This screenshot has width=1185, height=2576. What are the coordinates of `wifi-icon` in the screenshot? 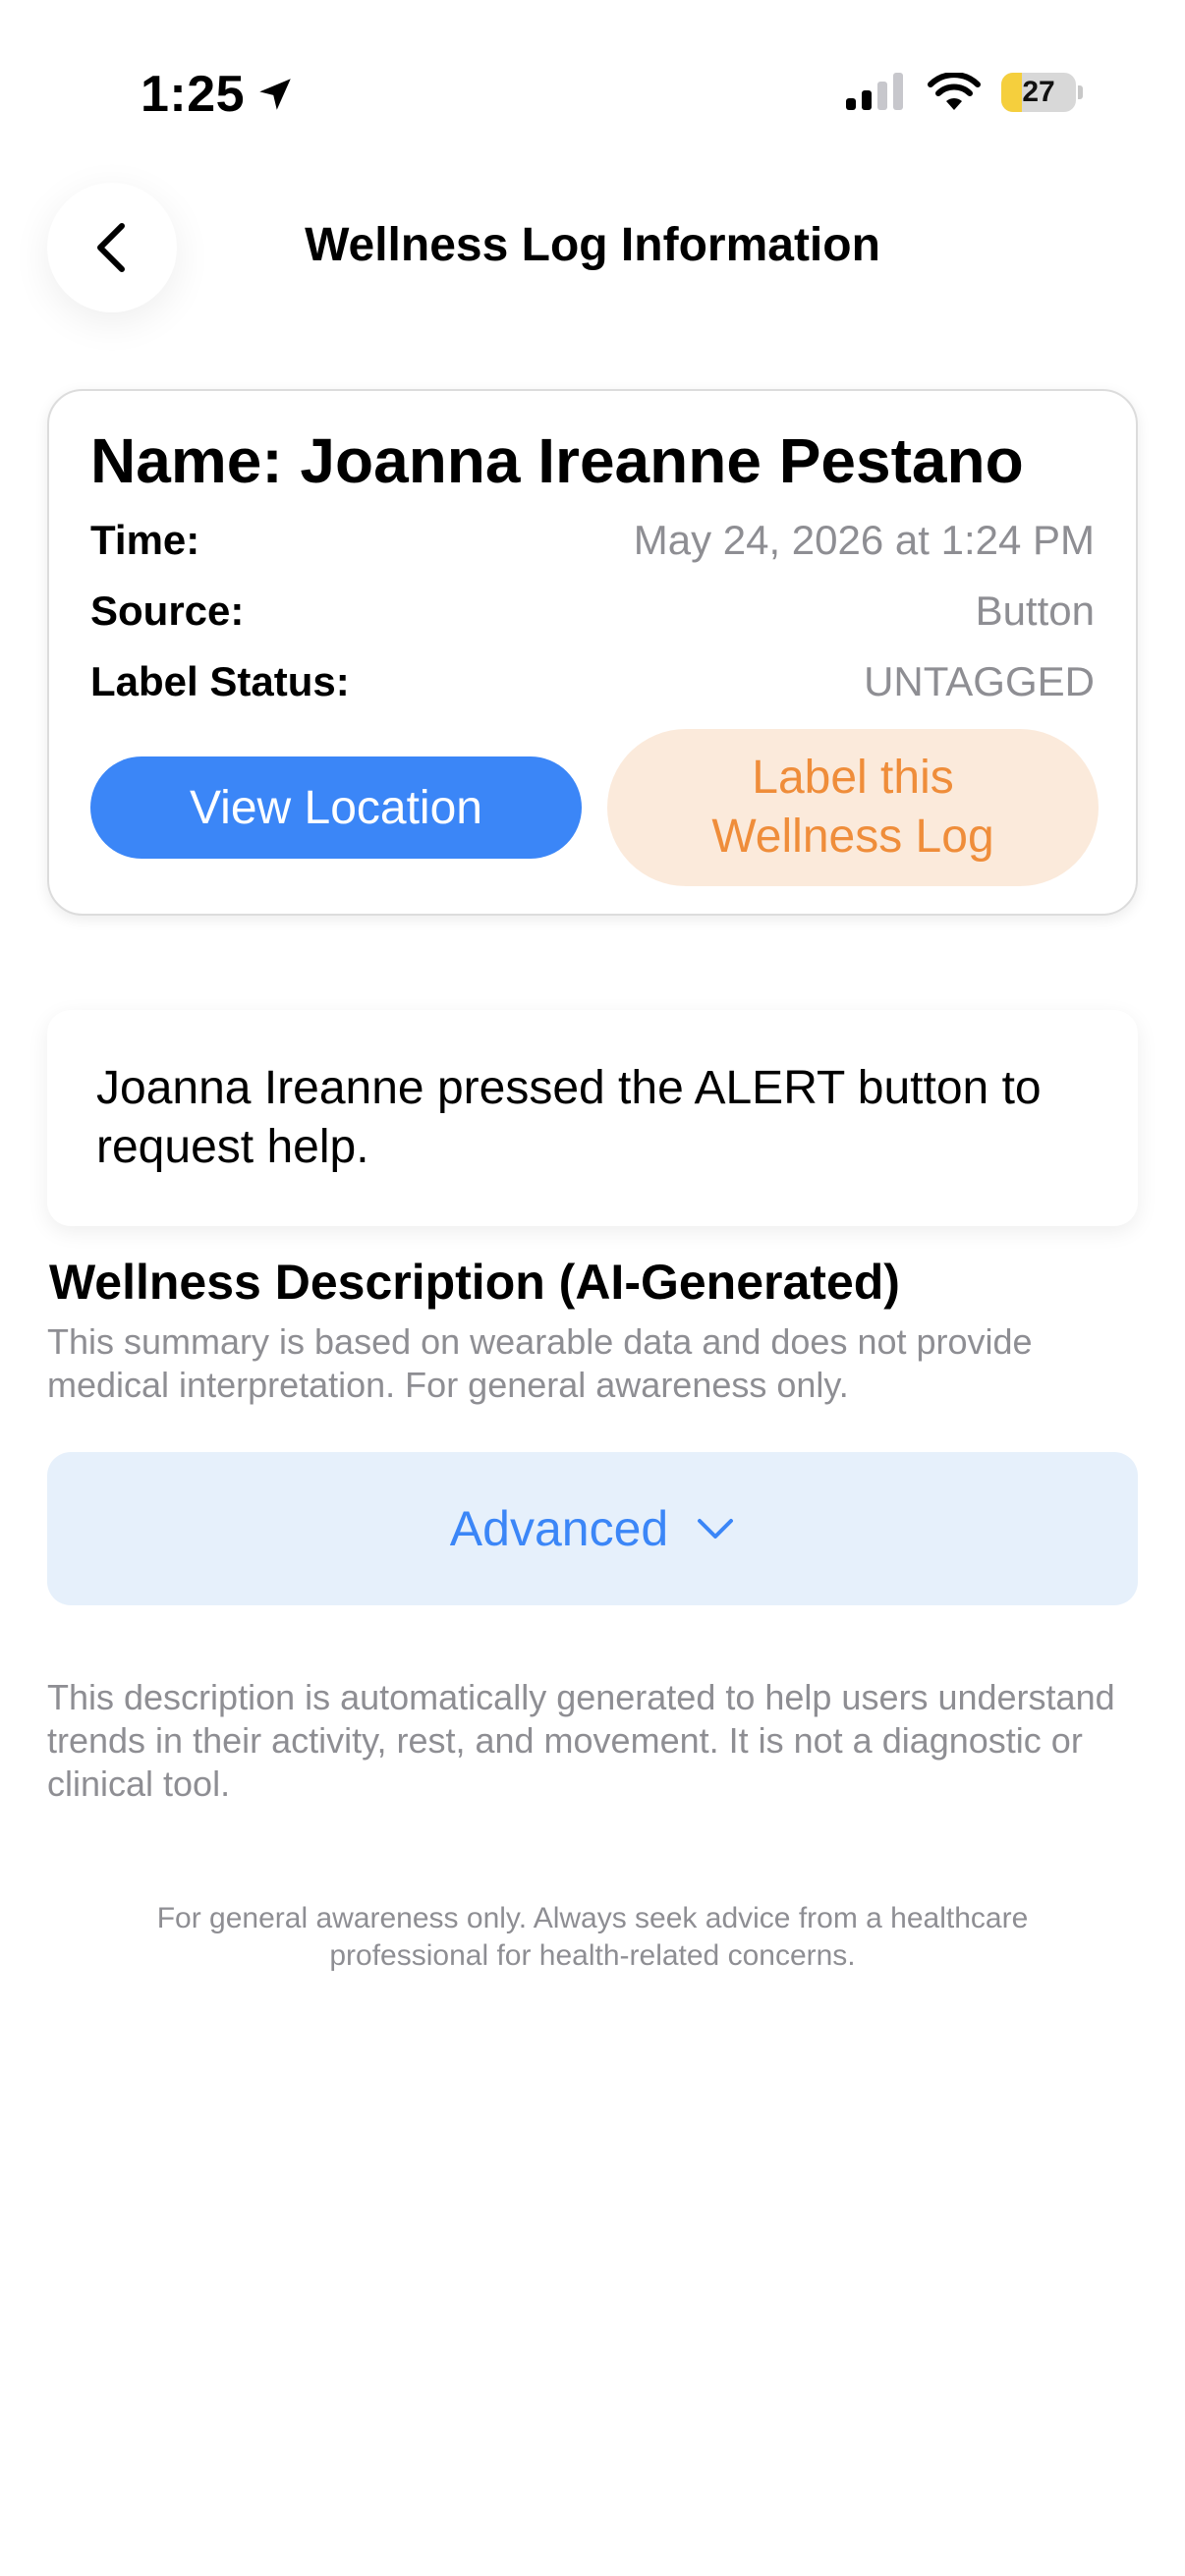 It's located at (955, 91).